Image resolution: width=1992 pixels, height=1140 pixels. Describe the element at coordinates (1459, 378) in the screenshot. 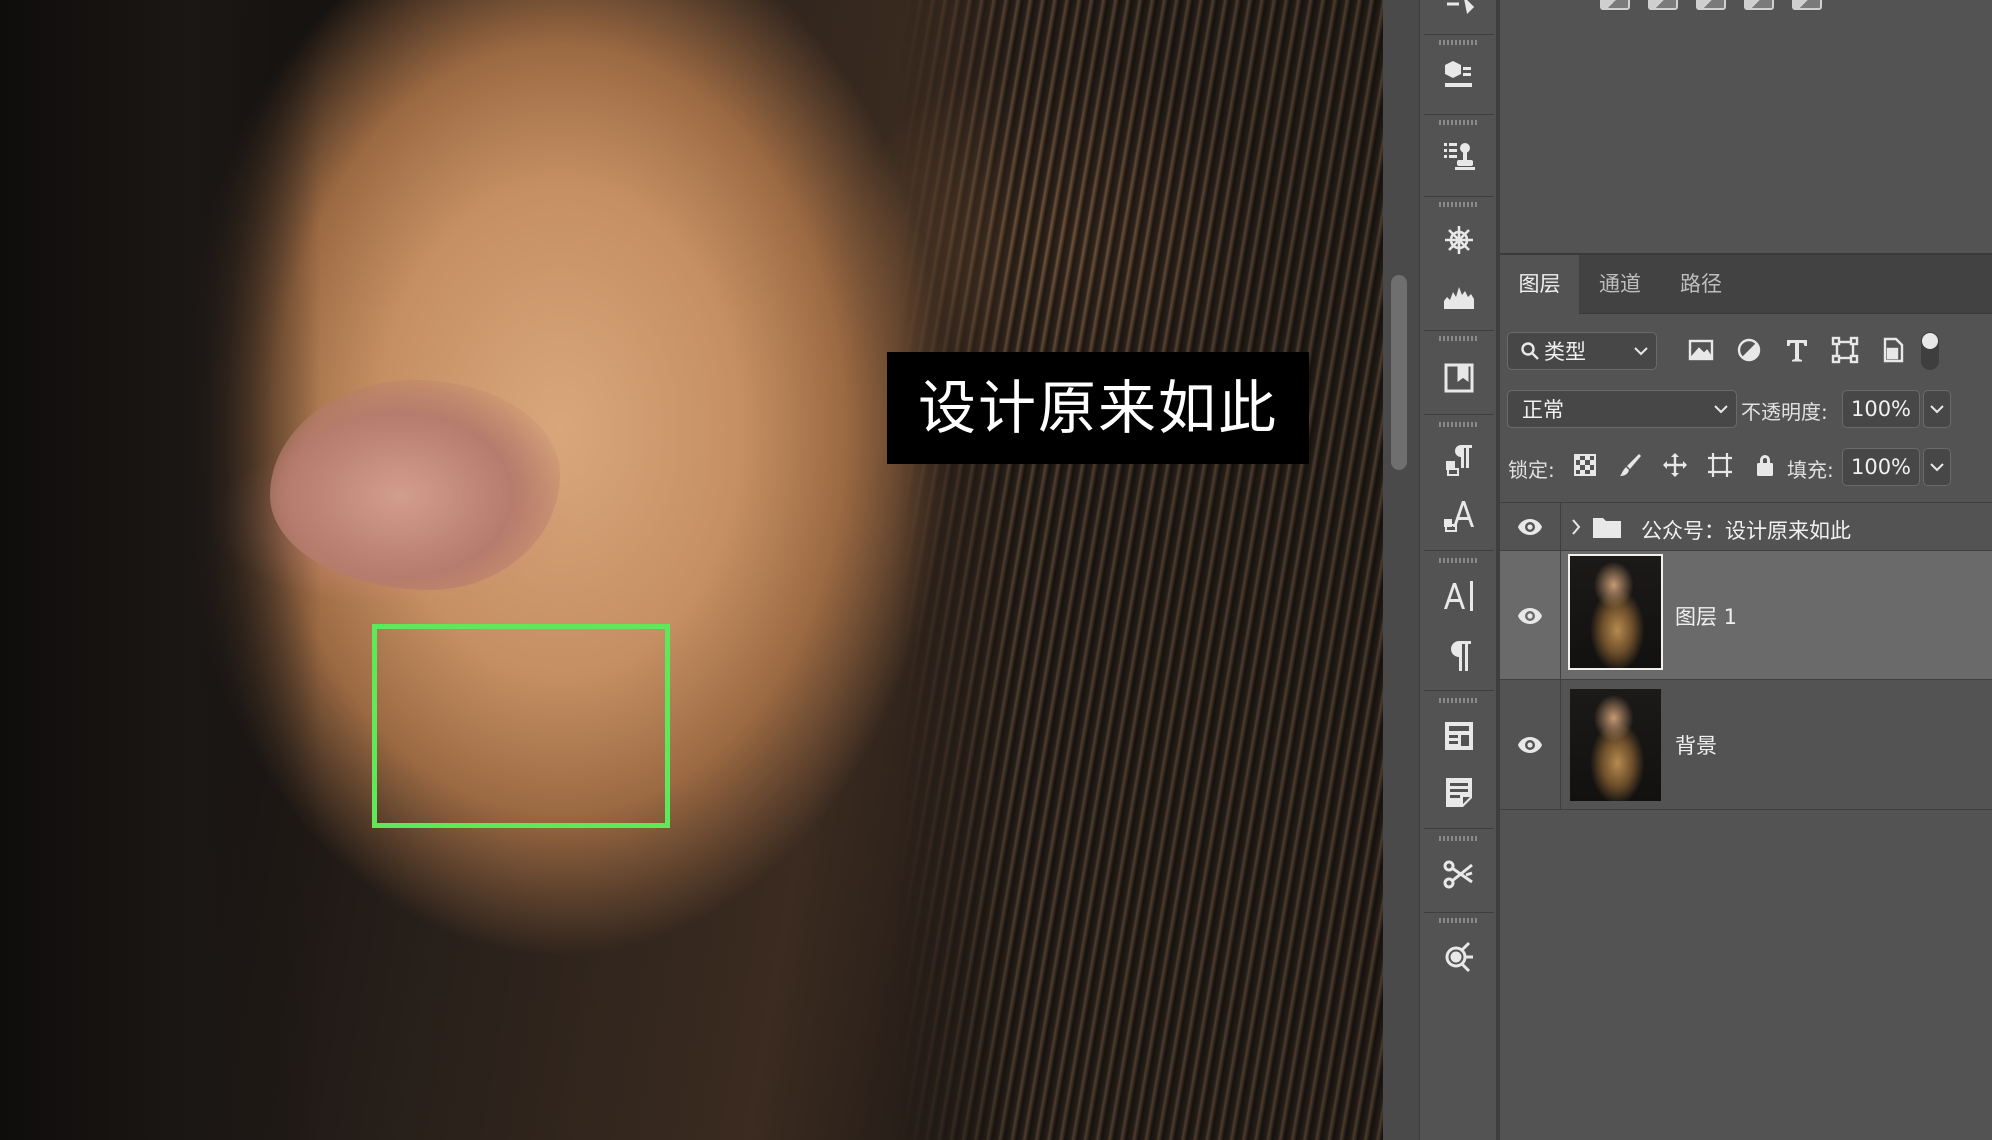

I see `libraries-icon` at that location.